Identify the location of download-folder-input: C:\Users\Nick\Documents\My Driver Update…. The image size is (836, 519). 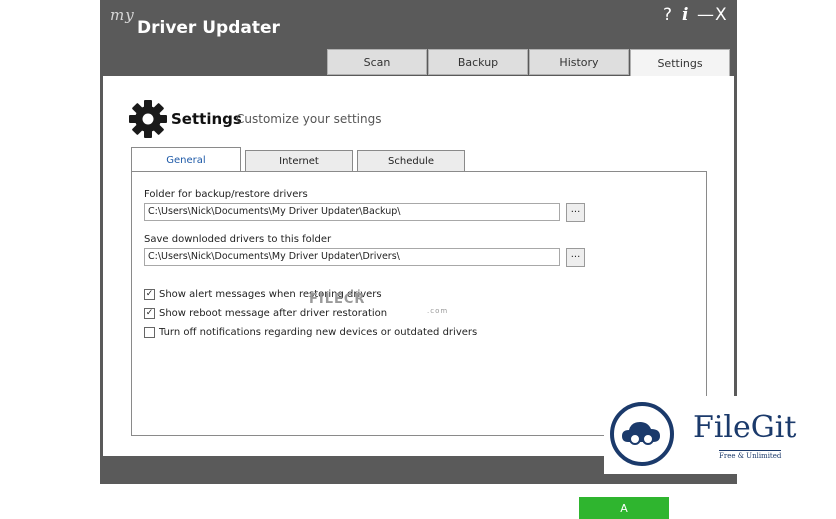
(352, 257).